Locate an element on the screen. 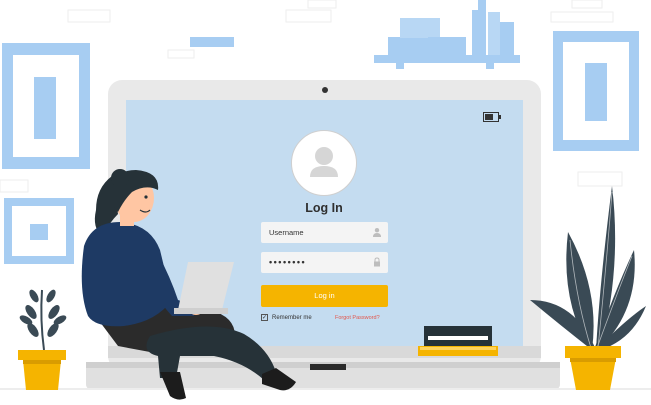 The height and width of the screenshot is (405, 651). picture-frame-right is located at coordinates (596, 91).